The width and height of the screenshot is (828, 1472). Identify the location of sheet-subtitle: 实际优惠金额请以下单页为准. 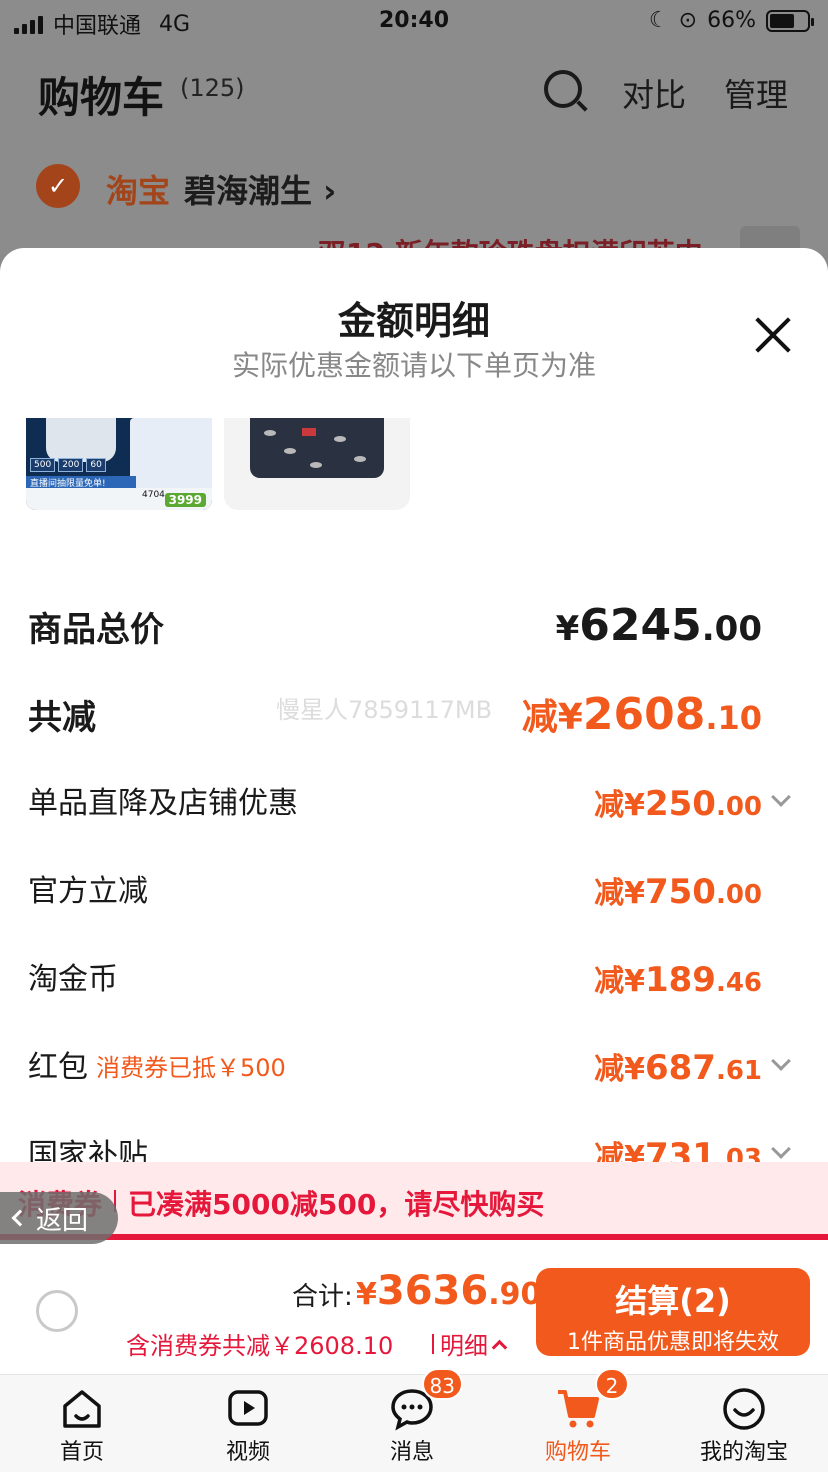
(413, 365).